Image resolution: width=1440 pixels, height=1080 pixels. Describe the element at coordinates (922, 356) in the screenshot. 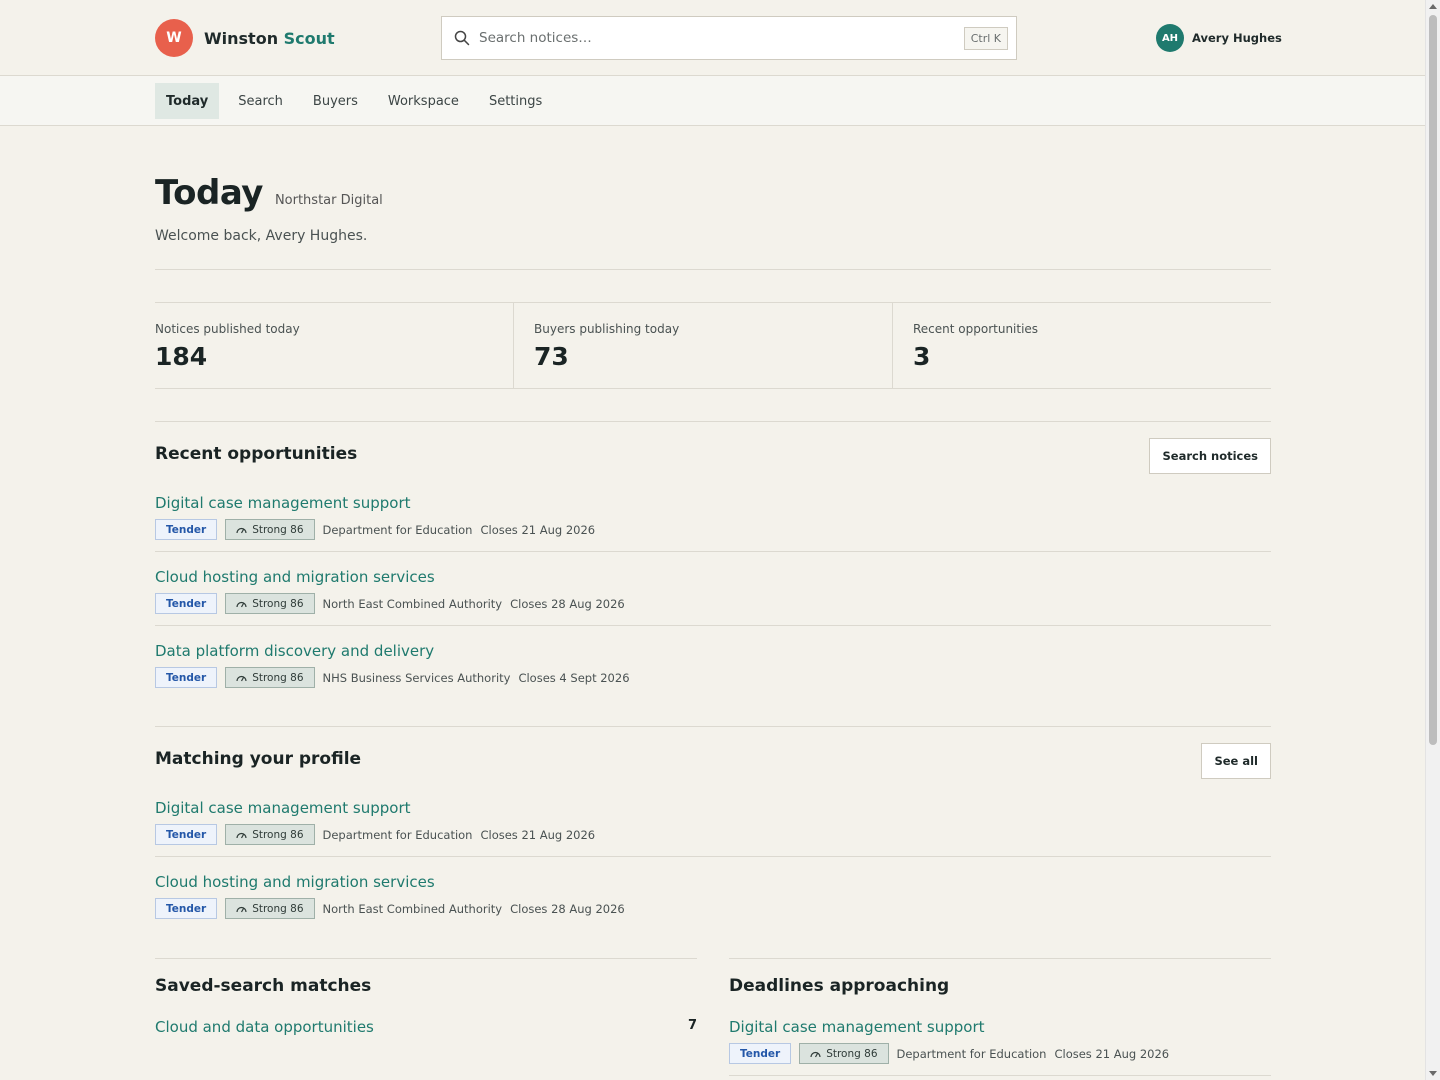

I see `stat-value: 3` at that location.